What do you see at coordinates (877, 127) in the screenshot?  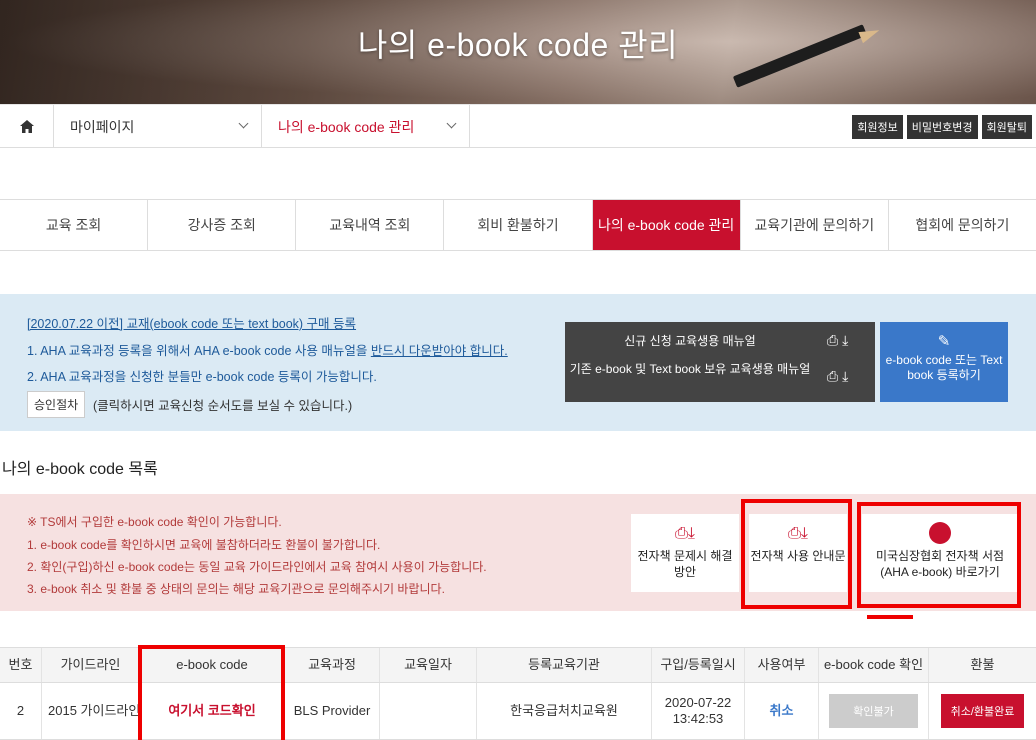 I see `member-info-button: 회원정보` at bounding box center [877, 127].